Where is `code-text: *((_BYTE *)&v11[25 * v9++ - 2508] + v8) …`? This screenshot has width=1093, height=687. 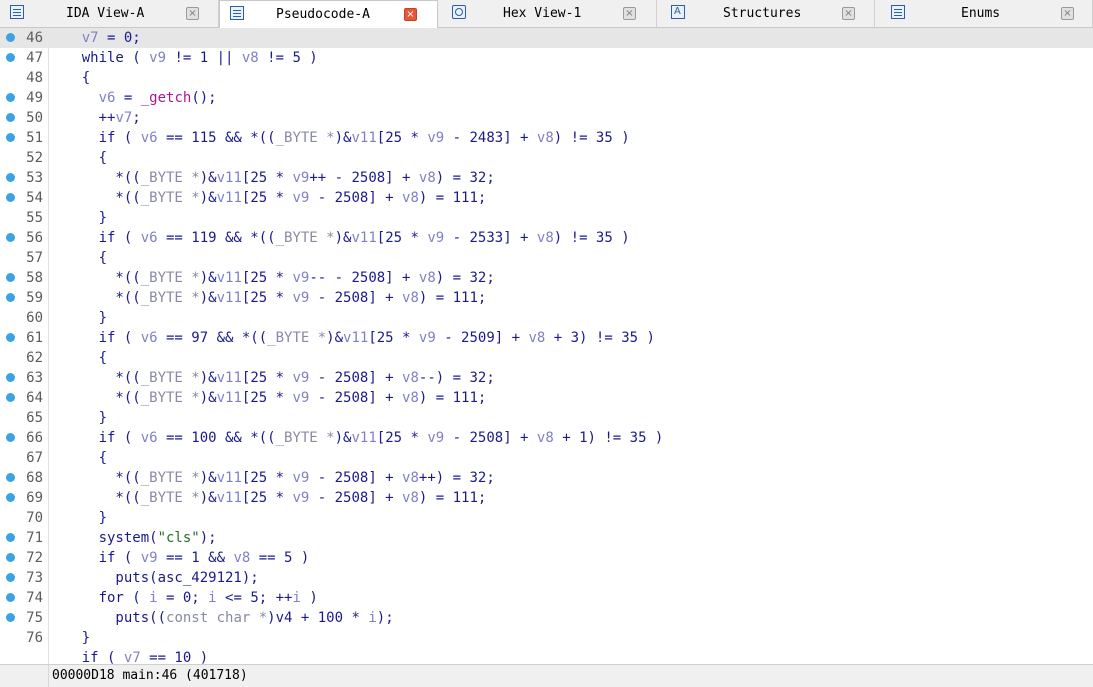
code-text: *((_BYTE *)&v11[25 * v9++ - 2508] + v8) … is located at coordinates (271, 178).